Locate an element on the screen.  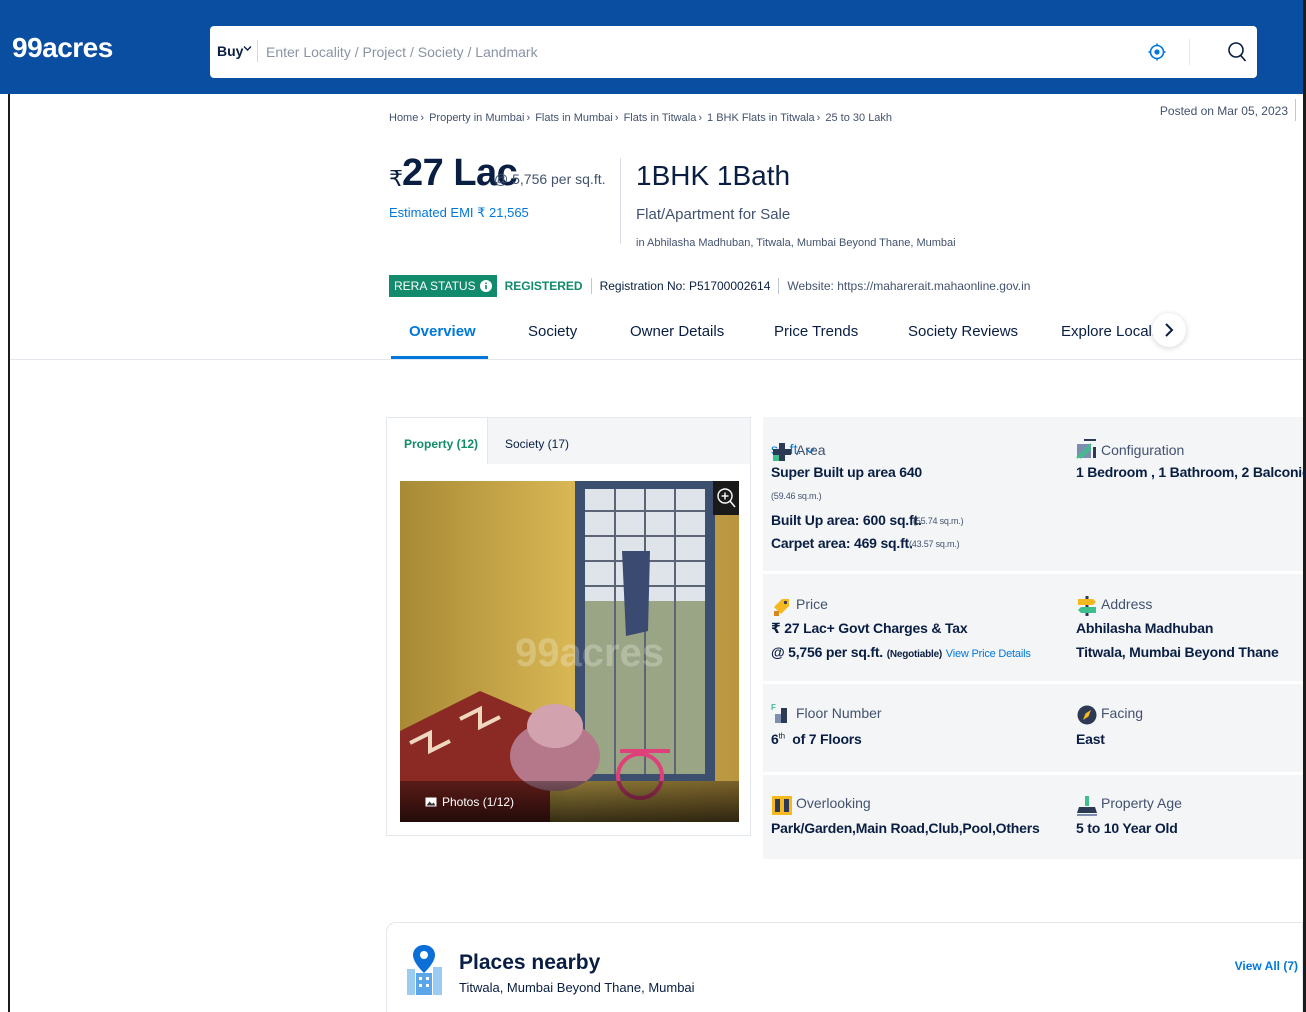
posted-date: Posted on Mar 05, 2023 is located at coordinates (1223, 111).